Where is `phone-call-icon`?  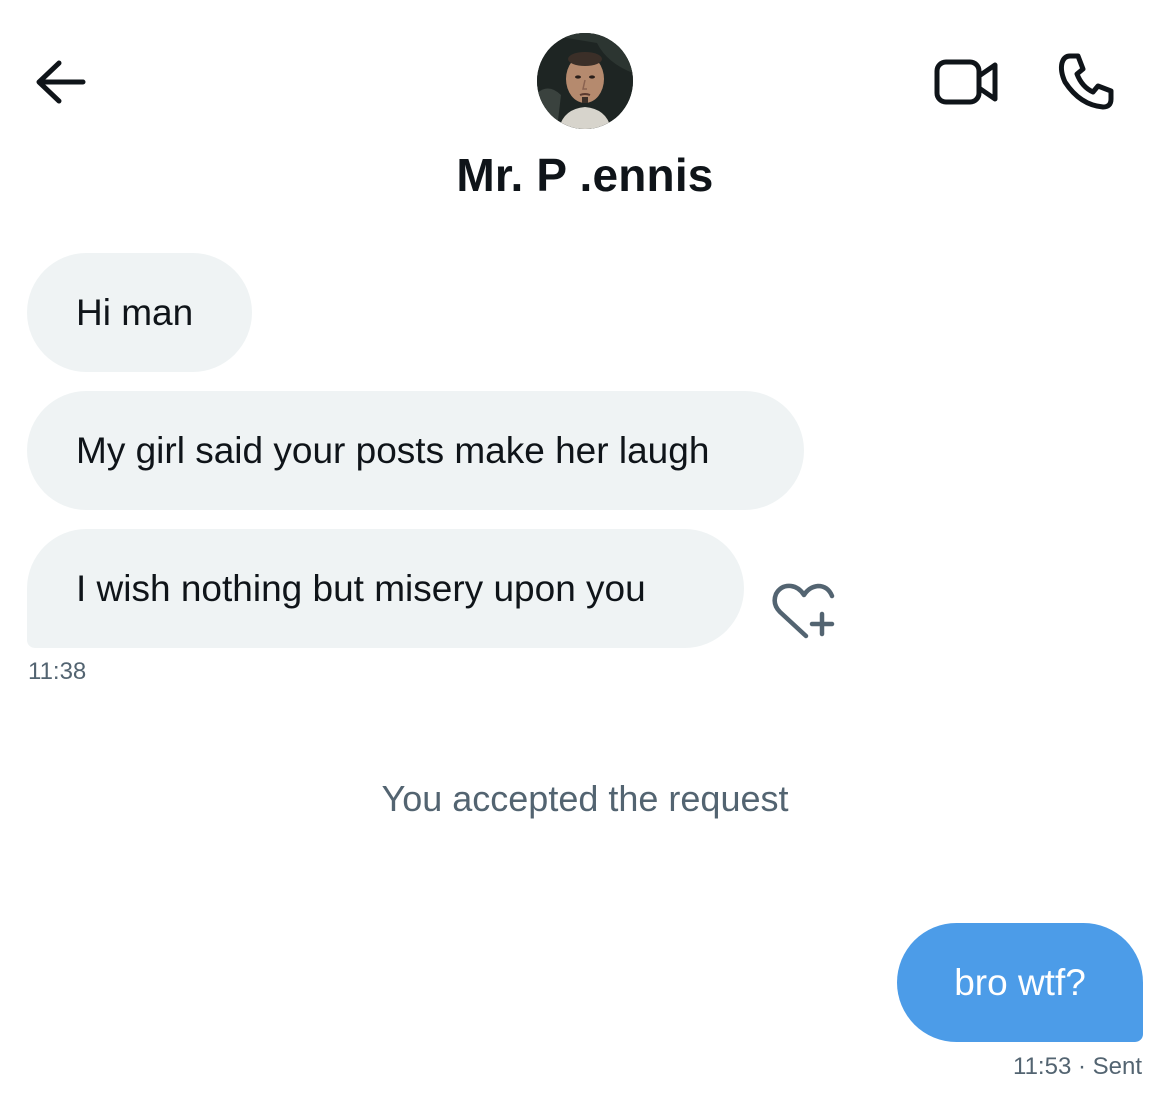 phone-call-icon is located at coordinates (1086, 81).